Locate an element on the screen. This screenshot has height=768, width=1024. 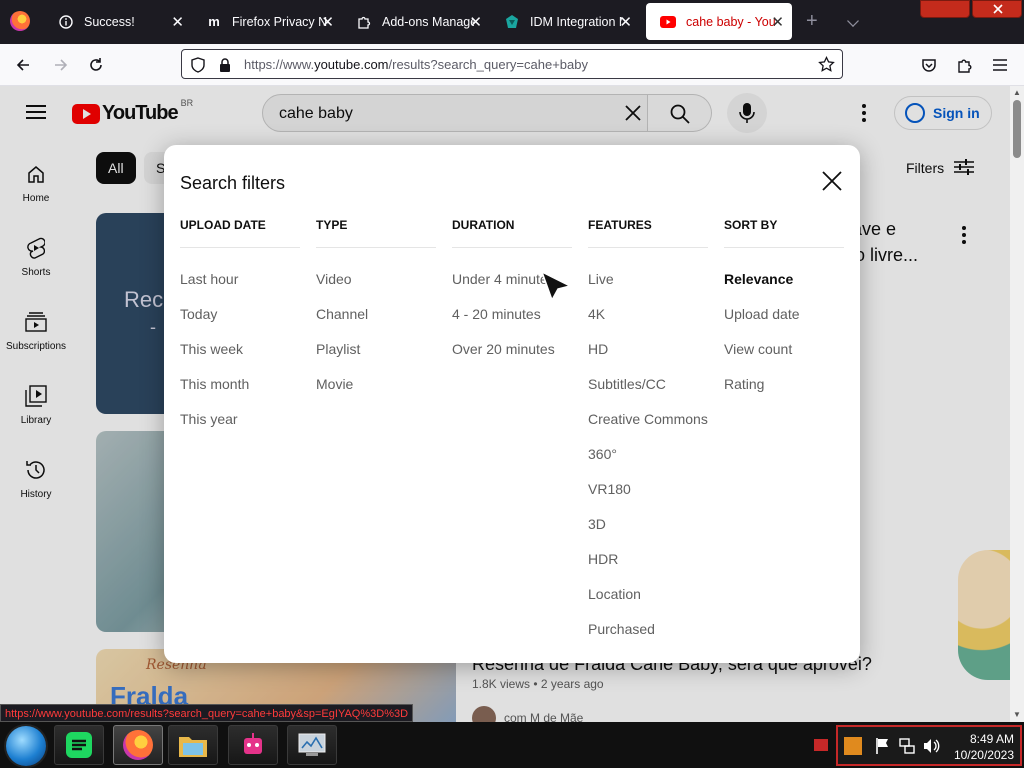
filter-group-heading: FEATURES is located at coordinates (648, 232).